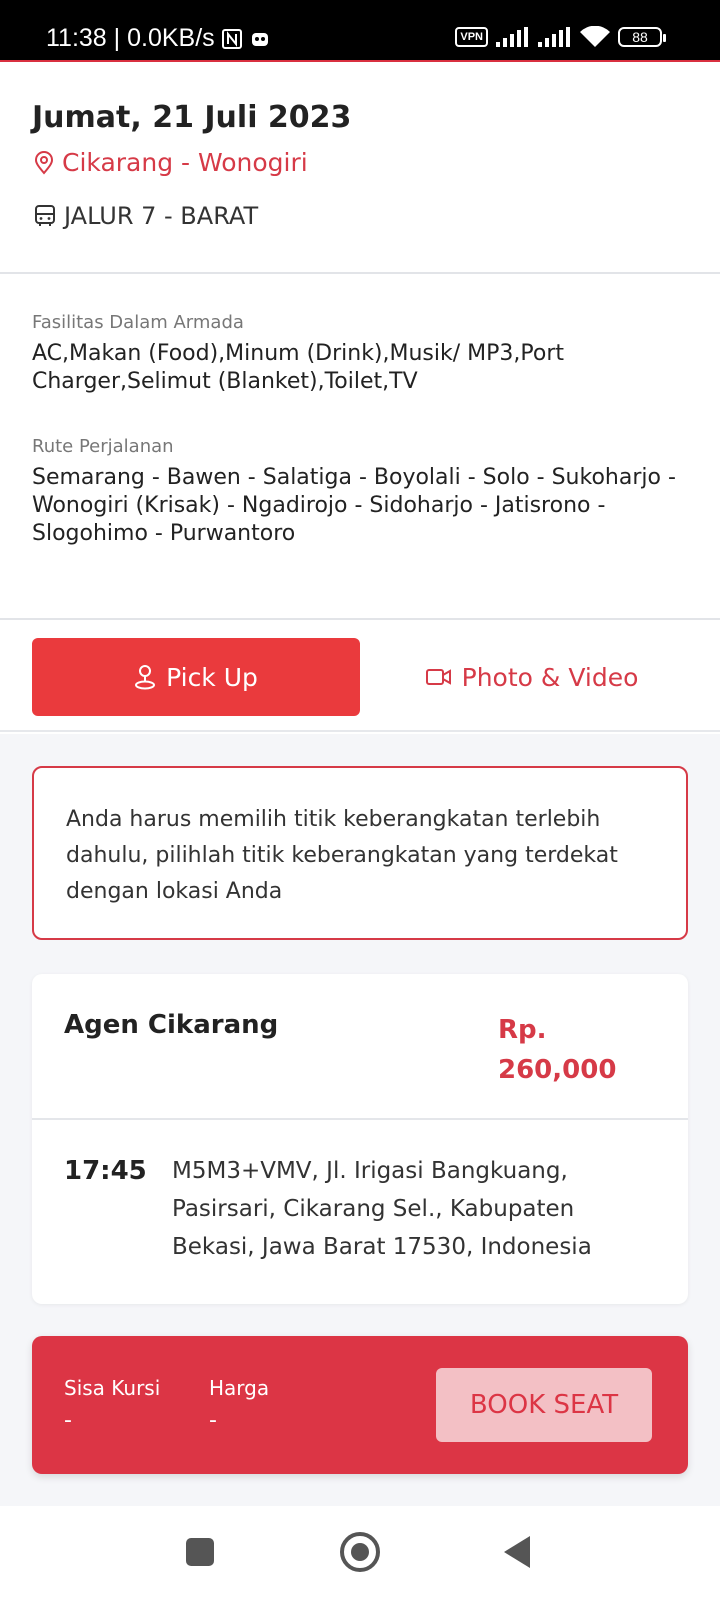 Image resolution: width=720 pixels, height=1600 pixels. Describe the element at coordinates (145, 677) in the screenshot. I see `pickup-person-icon` at that location.